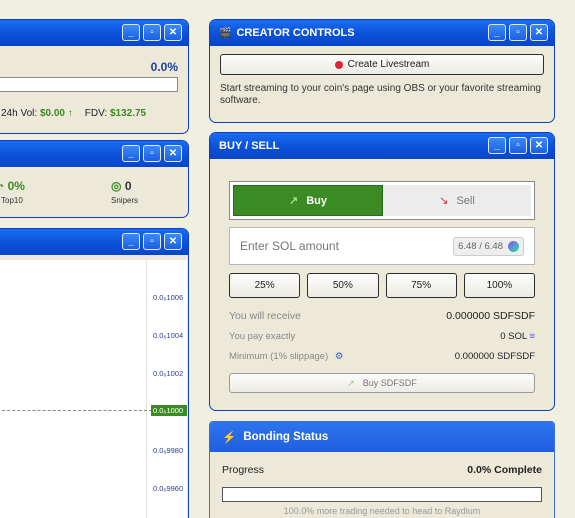  I want to click on grid-line, so click(146, 389).